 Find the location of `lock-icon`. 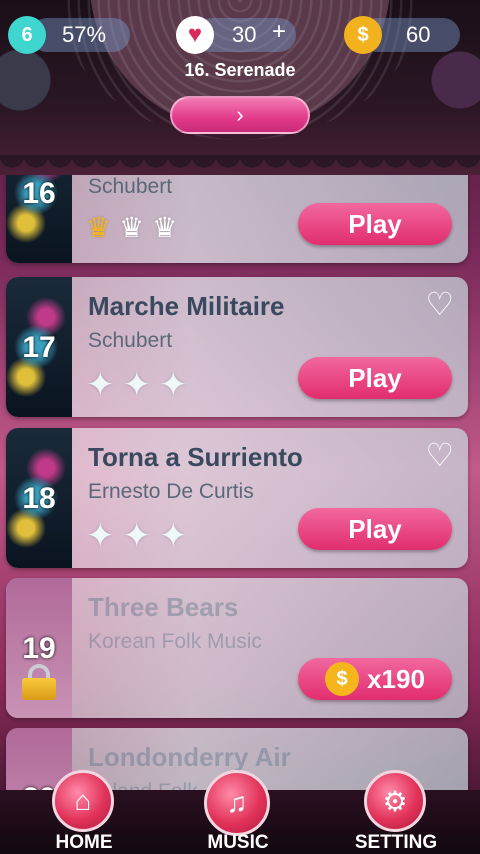

lock-icon is located at coordinates (39, 682).